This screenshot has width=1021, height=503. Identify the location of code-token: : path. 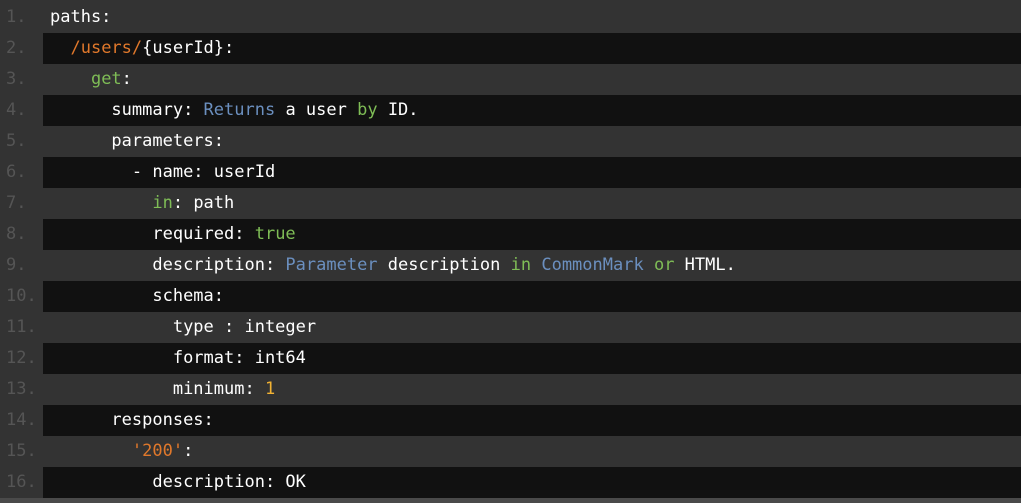
(203, 203).